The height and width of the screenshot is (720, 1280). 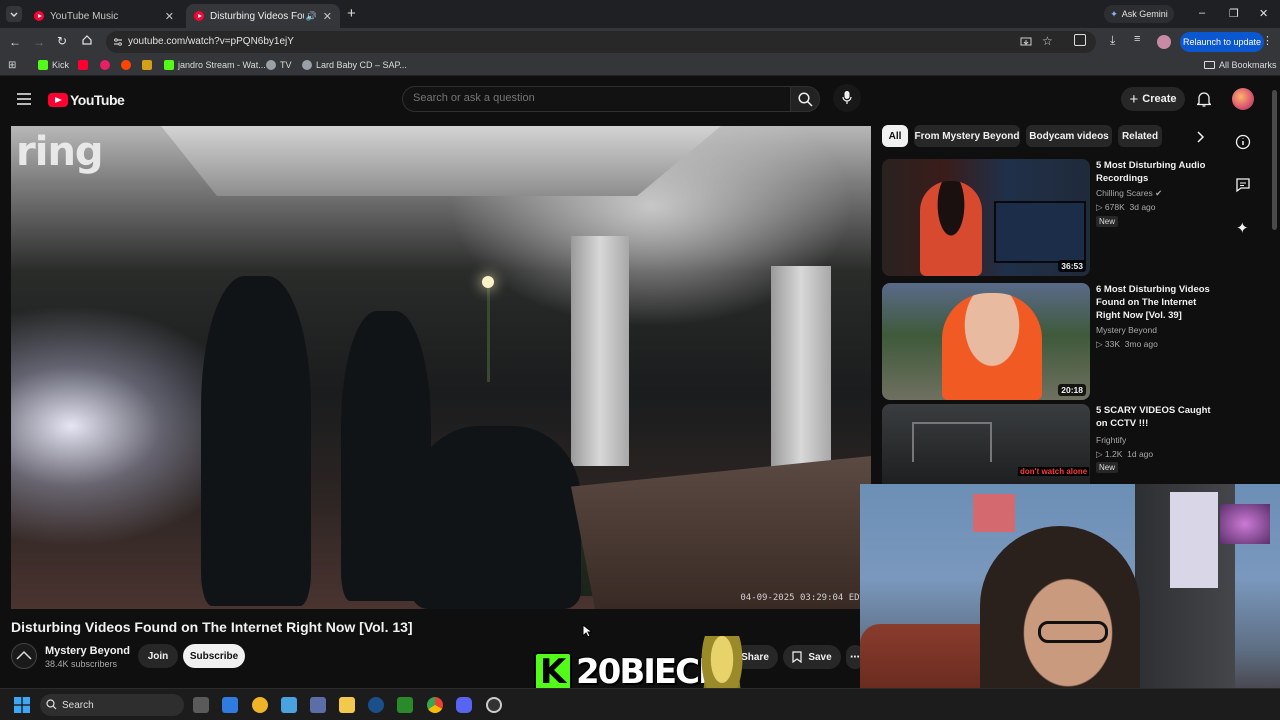 What do you see at coordinates (593, 98) in the screenshot?
I see `search-input` at bounding box center [593, 98].